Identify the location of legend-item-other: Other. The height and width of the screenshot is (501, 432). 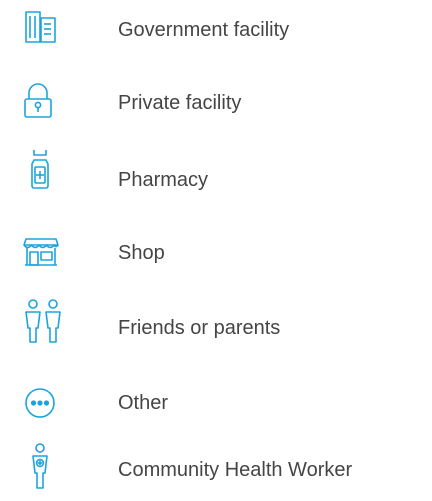
(216, 403).